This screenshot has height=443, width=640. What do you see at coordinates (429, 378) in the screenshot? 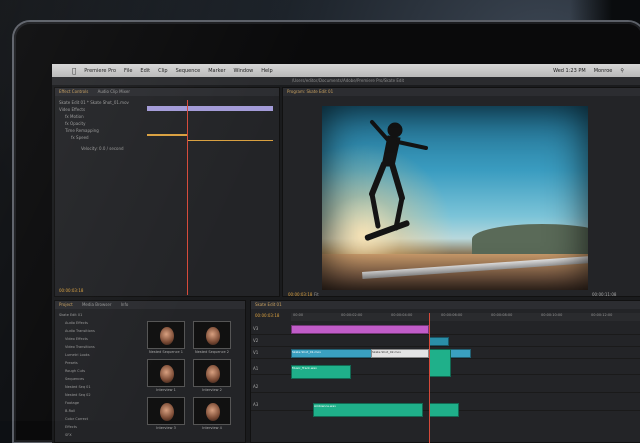
I see `timeline-playhead` at bounding box center [429, 378].